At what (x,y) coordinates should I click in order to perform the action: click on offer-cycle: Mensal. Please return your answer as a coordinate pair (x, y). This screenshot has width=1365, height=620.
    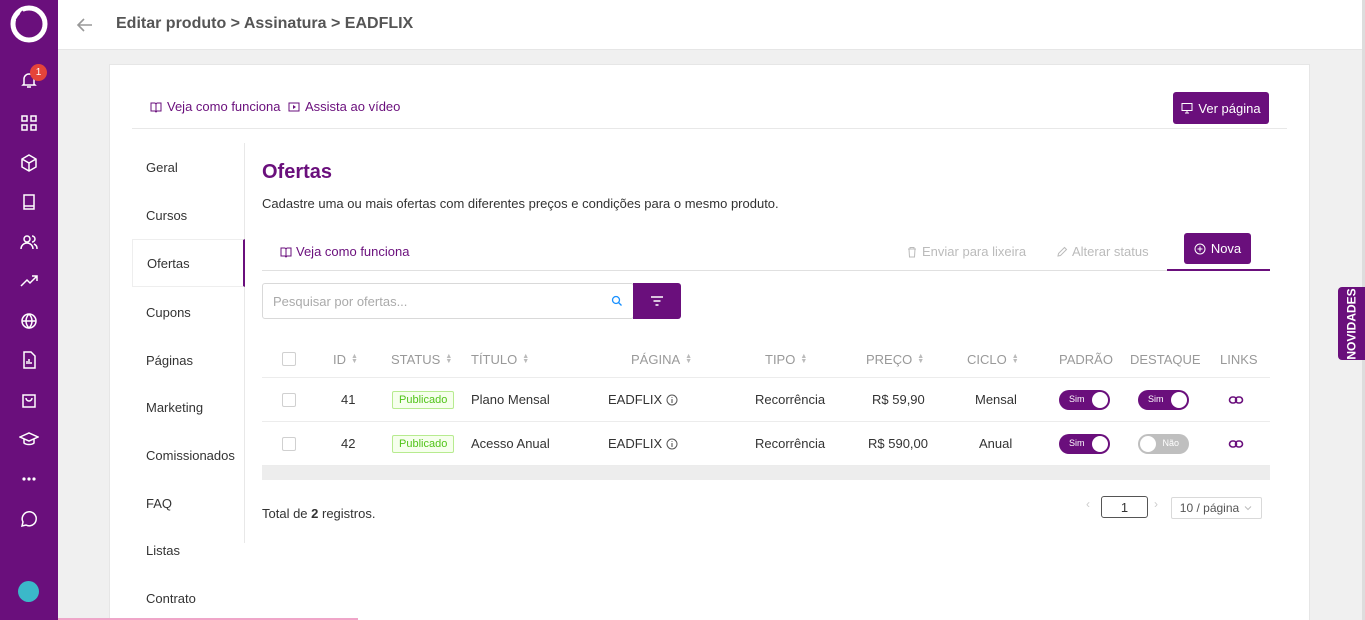
    Looking at the image, I should click on (996, 399).